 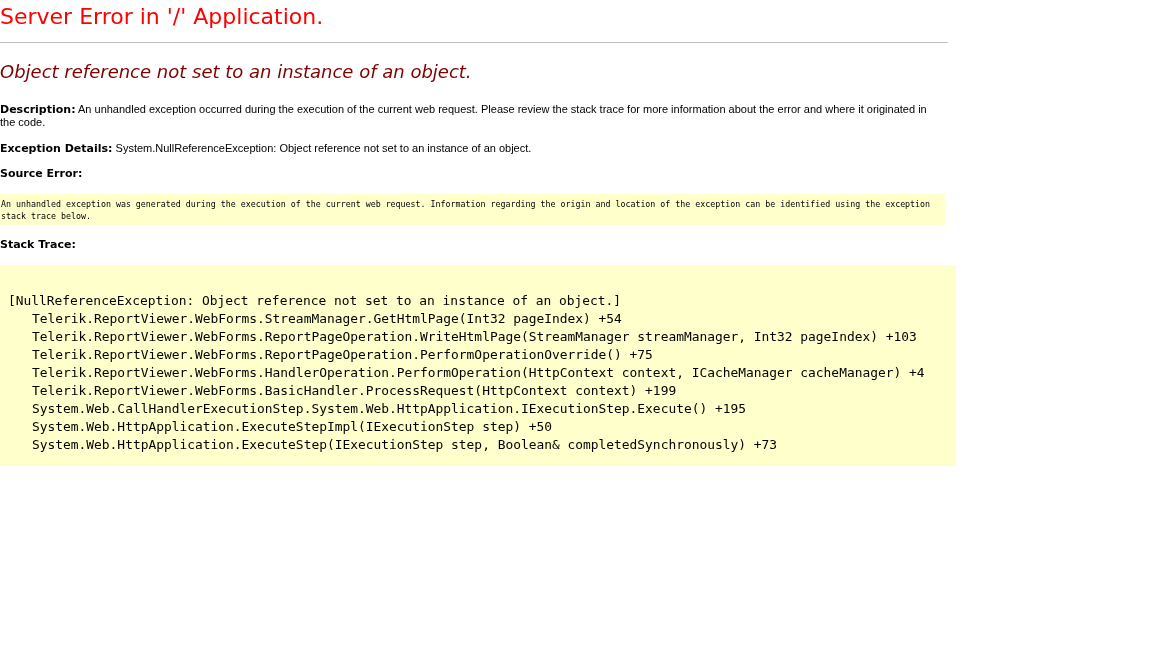 I want to click on section-label: Stack Trace:, so click(x=38, y=245).